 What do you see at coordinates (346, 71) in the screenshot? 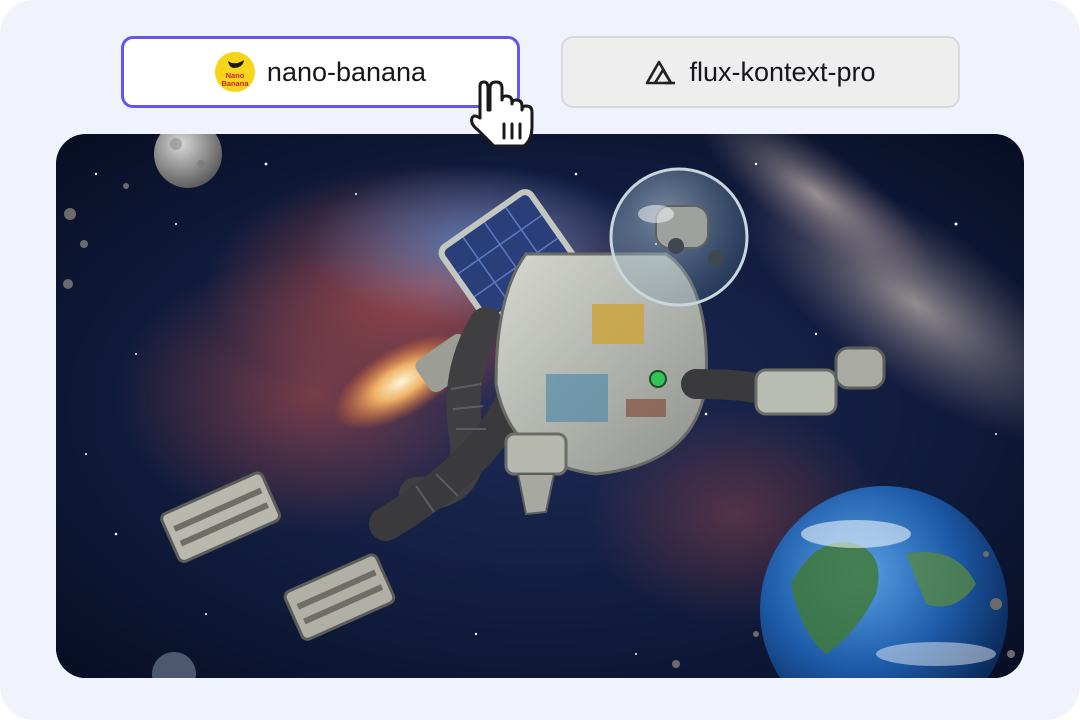
I see `model-label-nano-banana: nano-banana` at bounding box center [346, 71].